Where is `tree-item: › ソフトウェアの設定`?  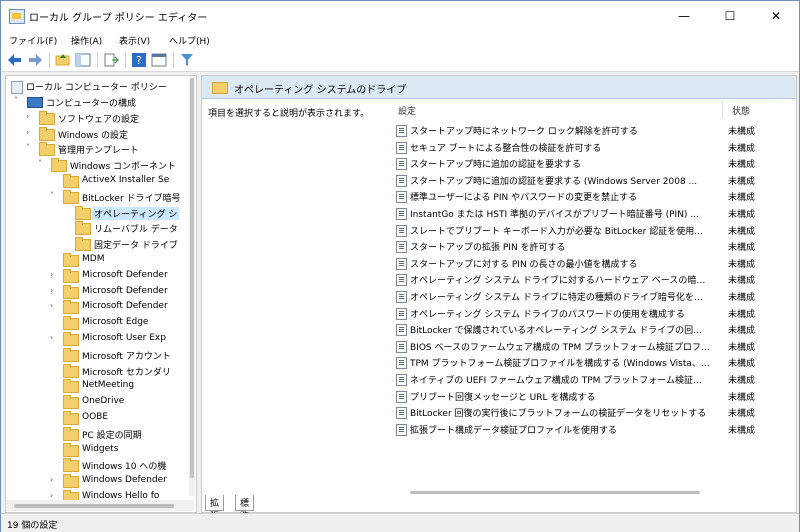 tree-item: › ソフトウェアの設定 is located at coordinates (106, 118).